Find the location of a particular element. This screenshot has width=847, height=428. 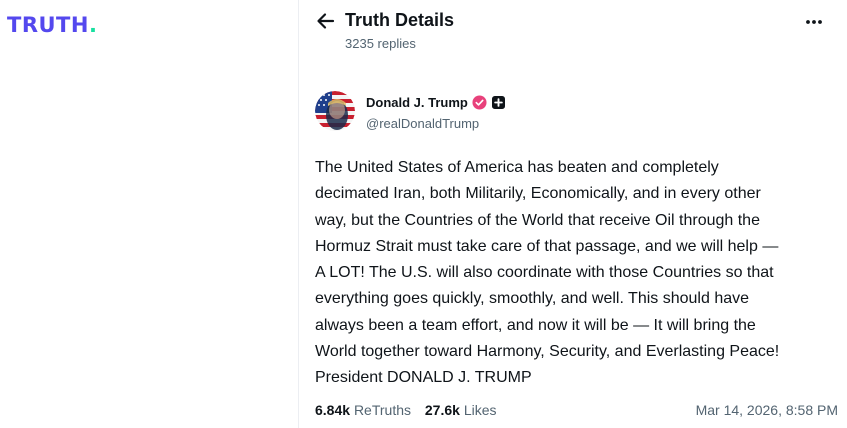

back-button is located at coordinates (326, 21).